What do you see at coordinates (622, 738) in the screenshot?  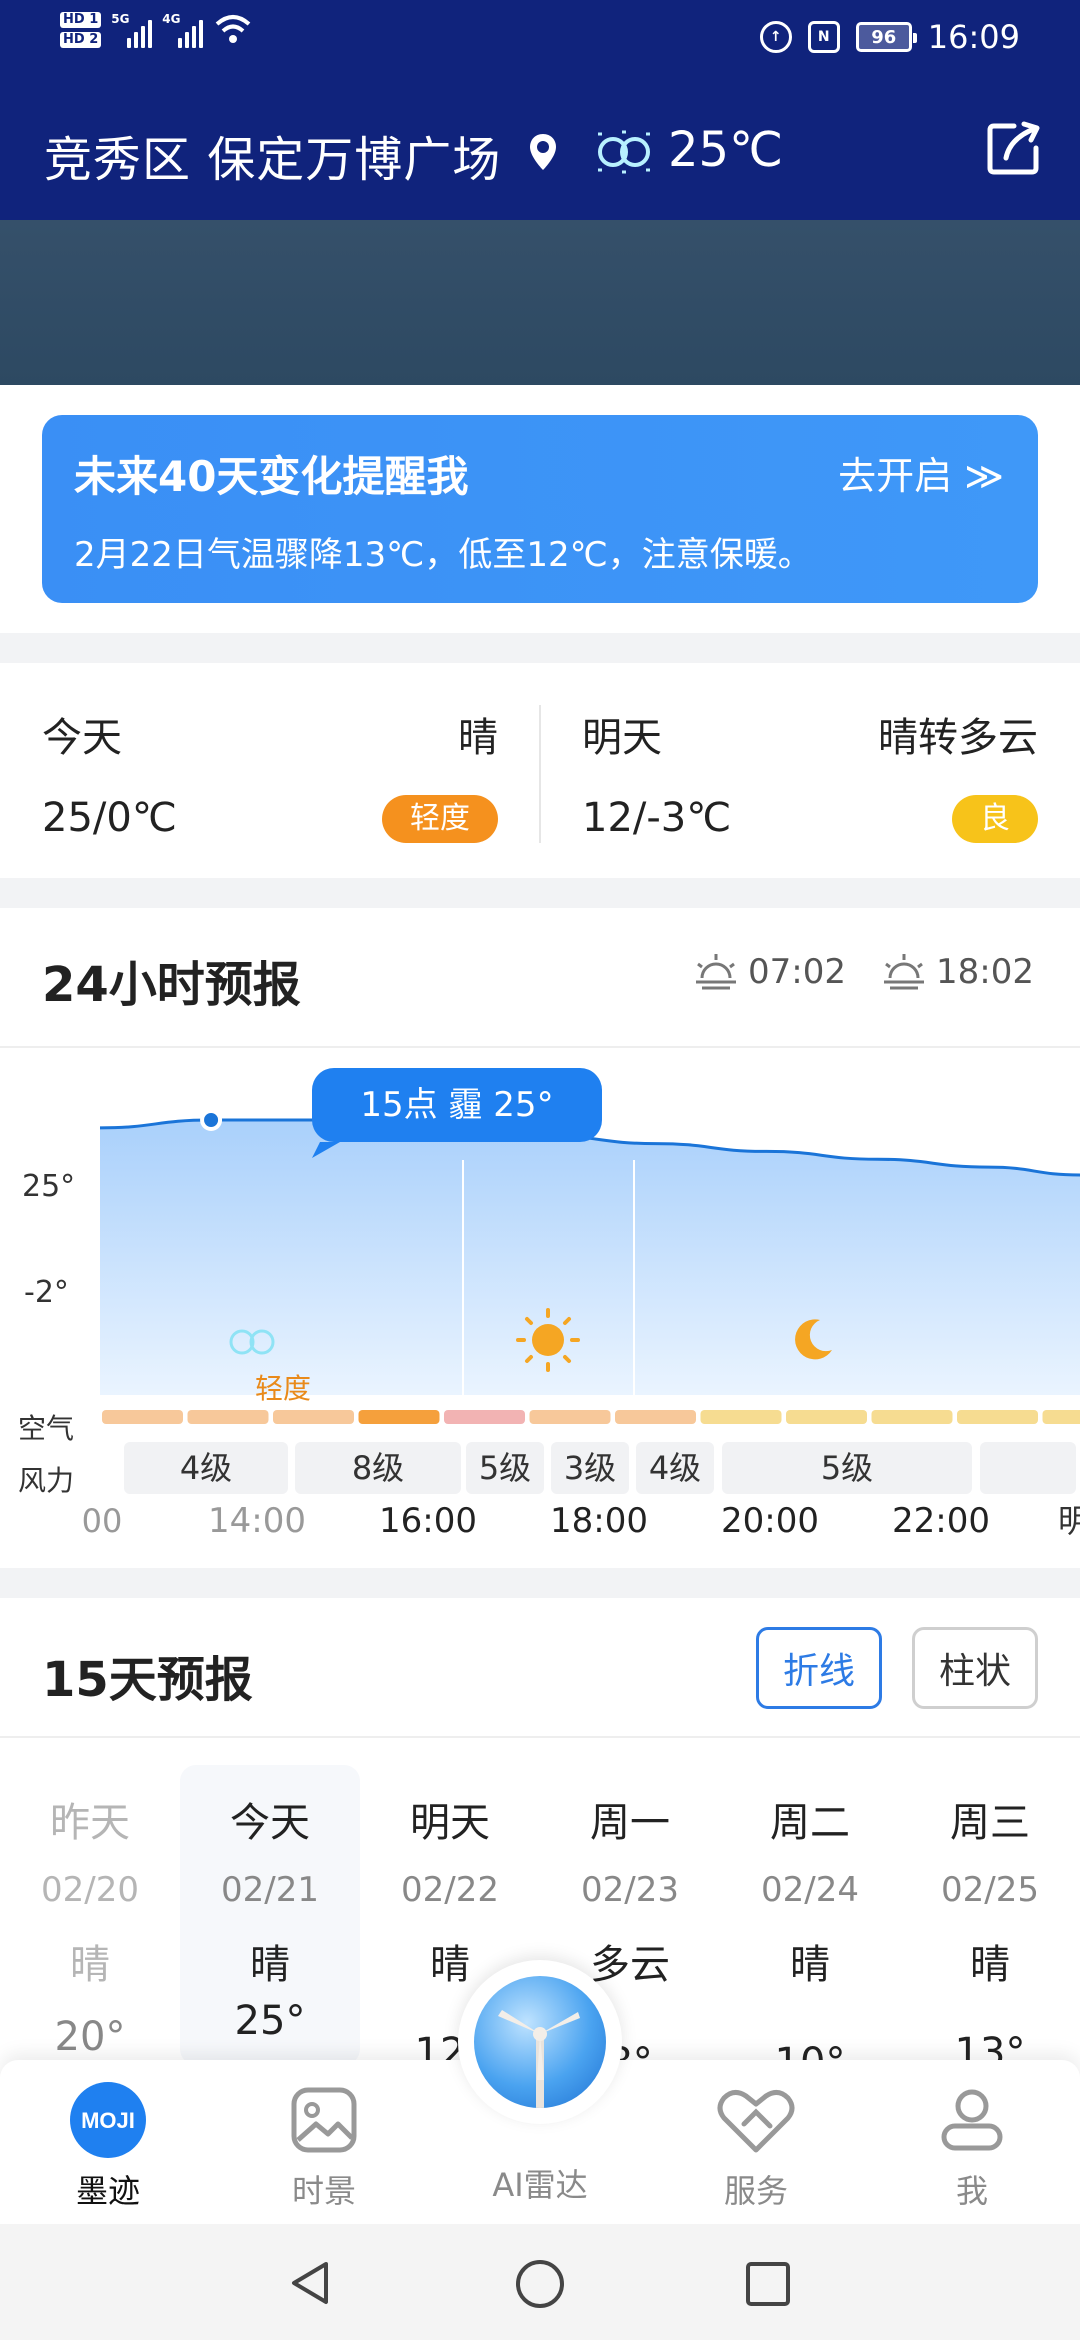 I see `tomorrow-label: 明天` at bounding box center [622, 738].